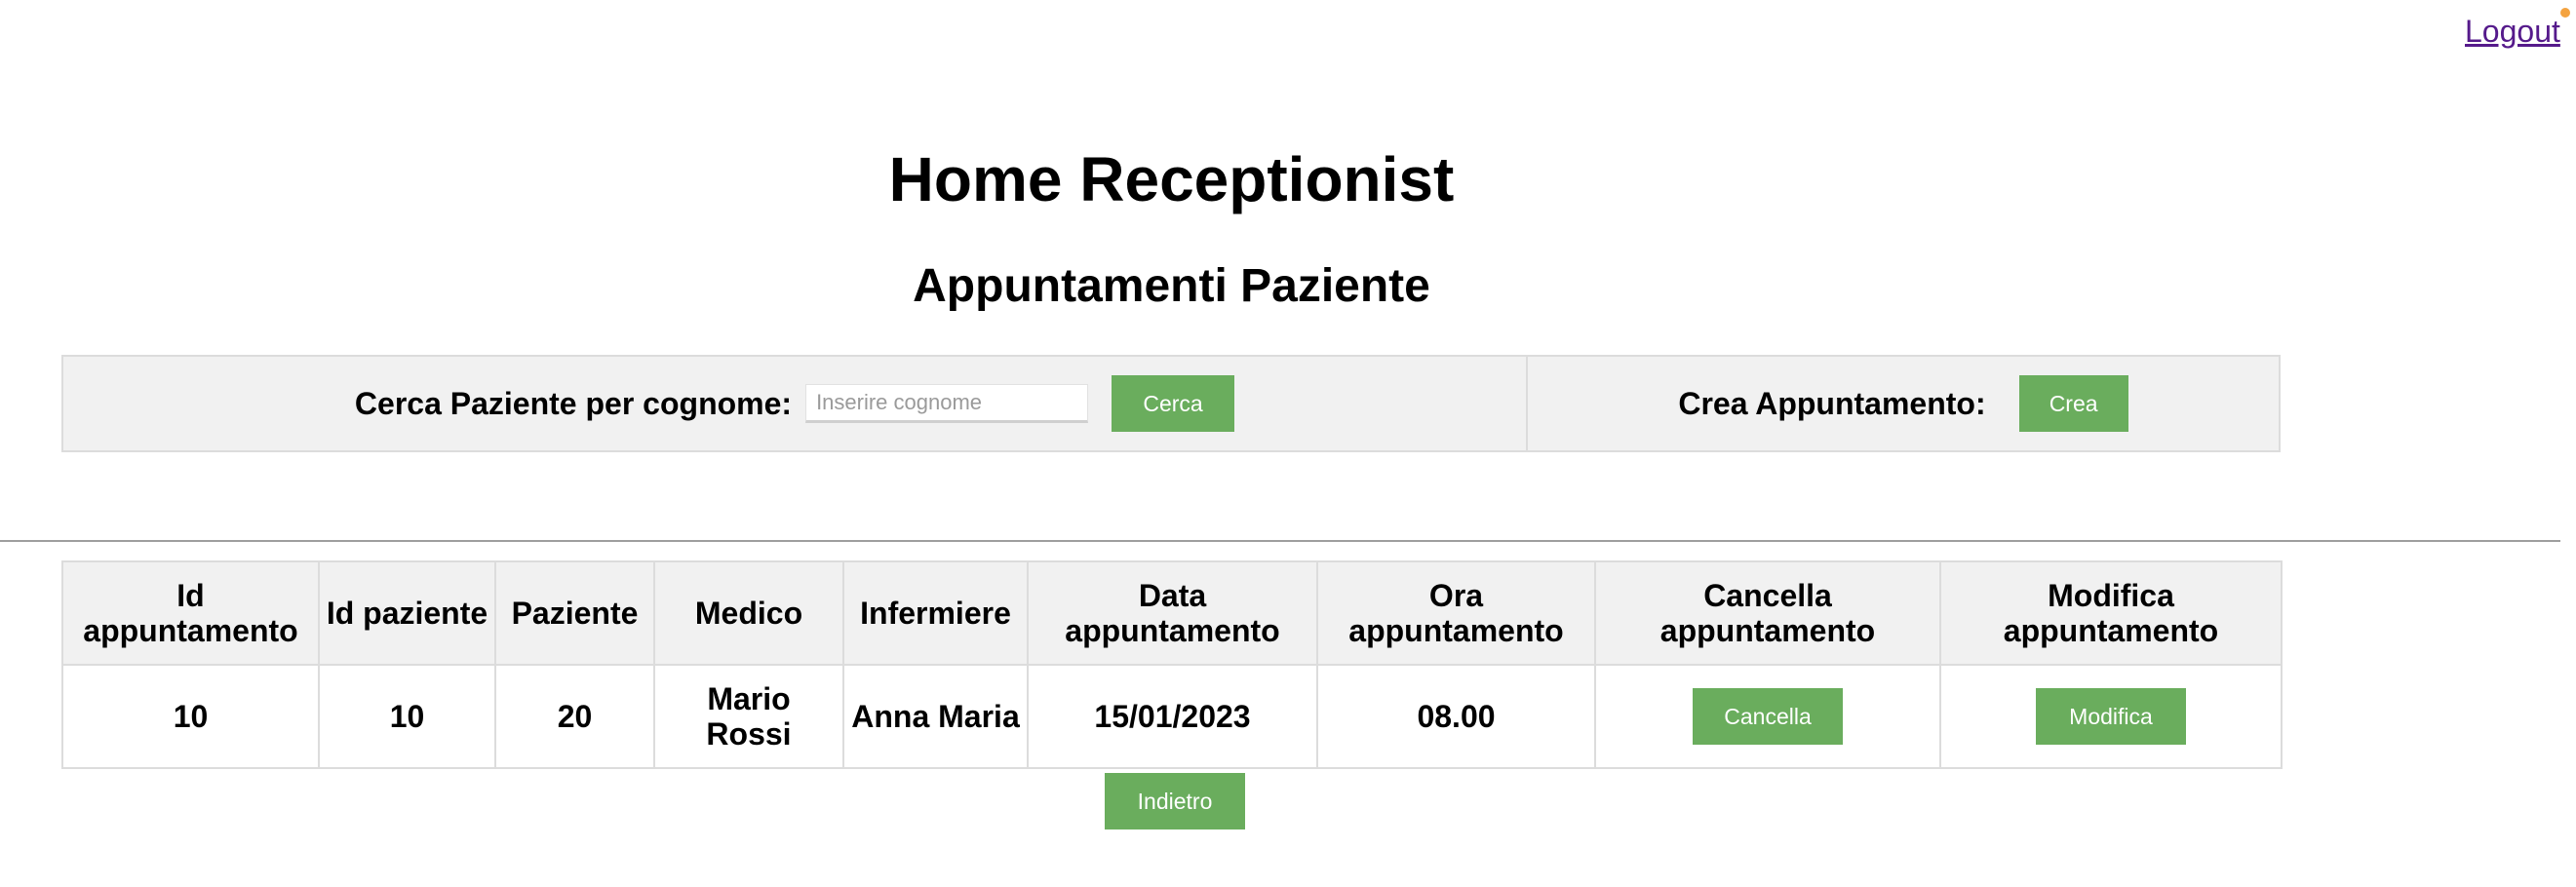  What do you see at coordinates (407, 716) in the screenshot?
I see `cell-id-paziente: 10` at bounding box center [407, 716].